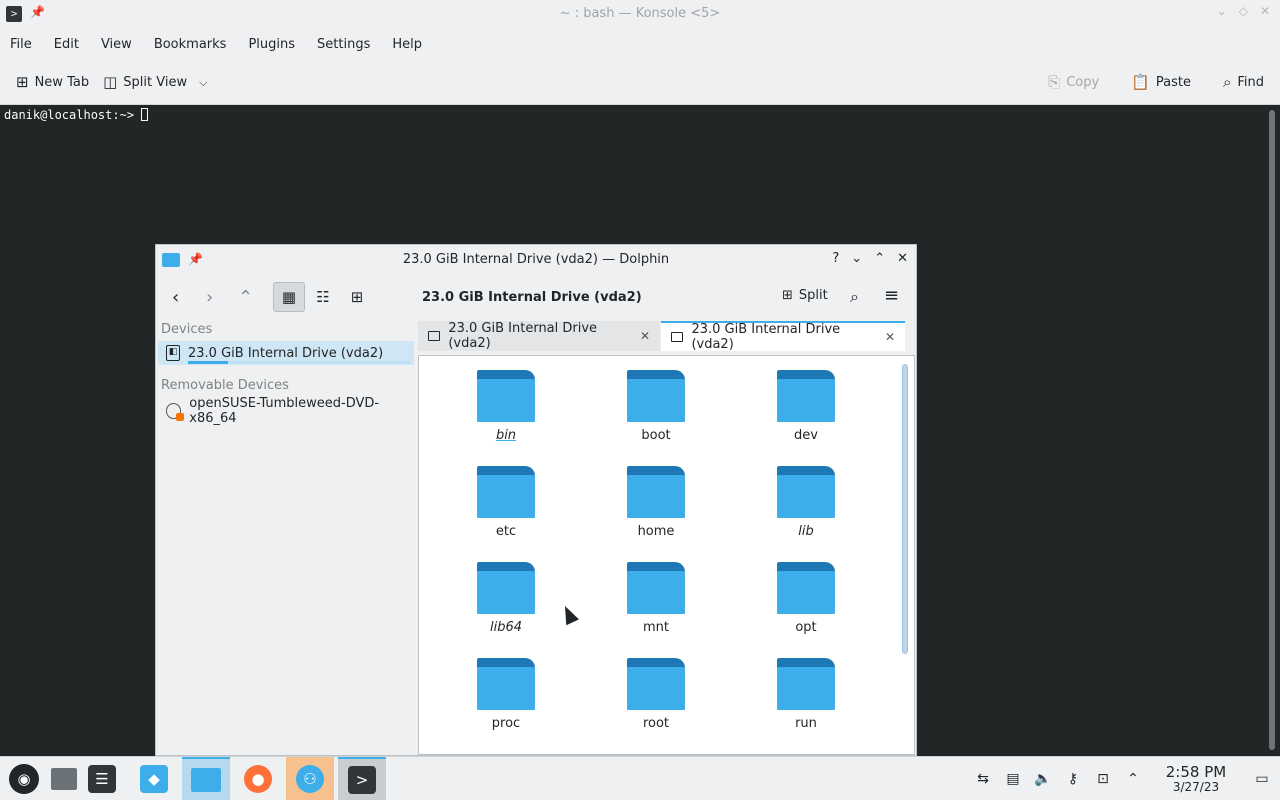 The height and width of the screenshot is (800, 1280). Describe the element at coordinates (245, 297) in the screenshot. I see `up-icon: ⌃` at that location.